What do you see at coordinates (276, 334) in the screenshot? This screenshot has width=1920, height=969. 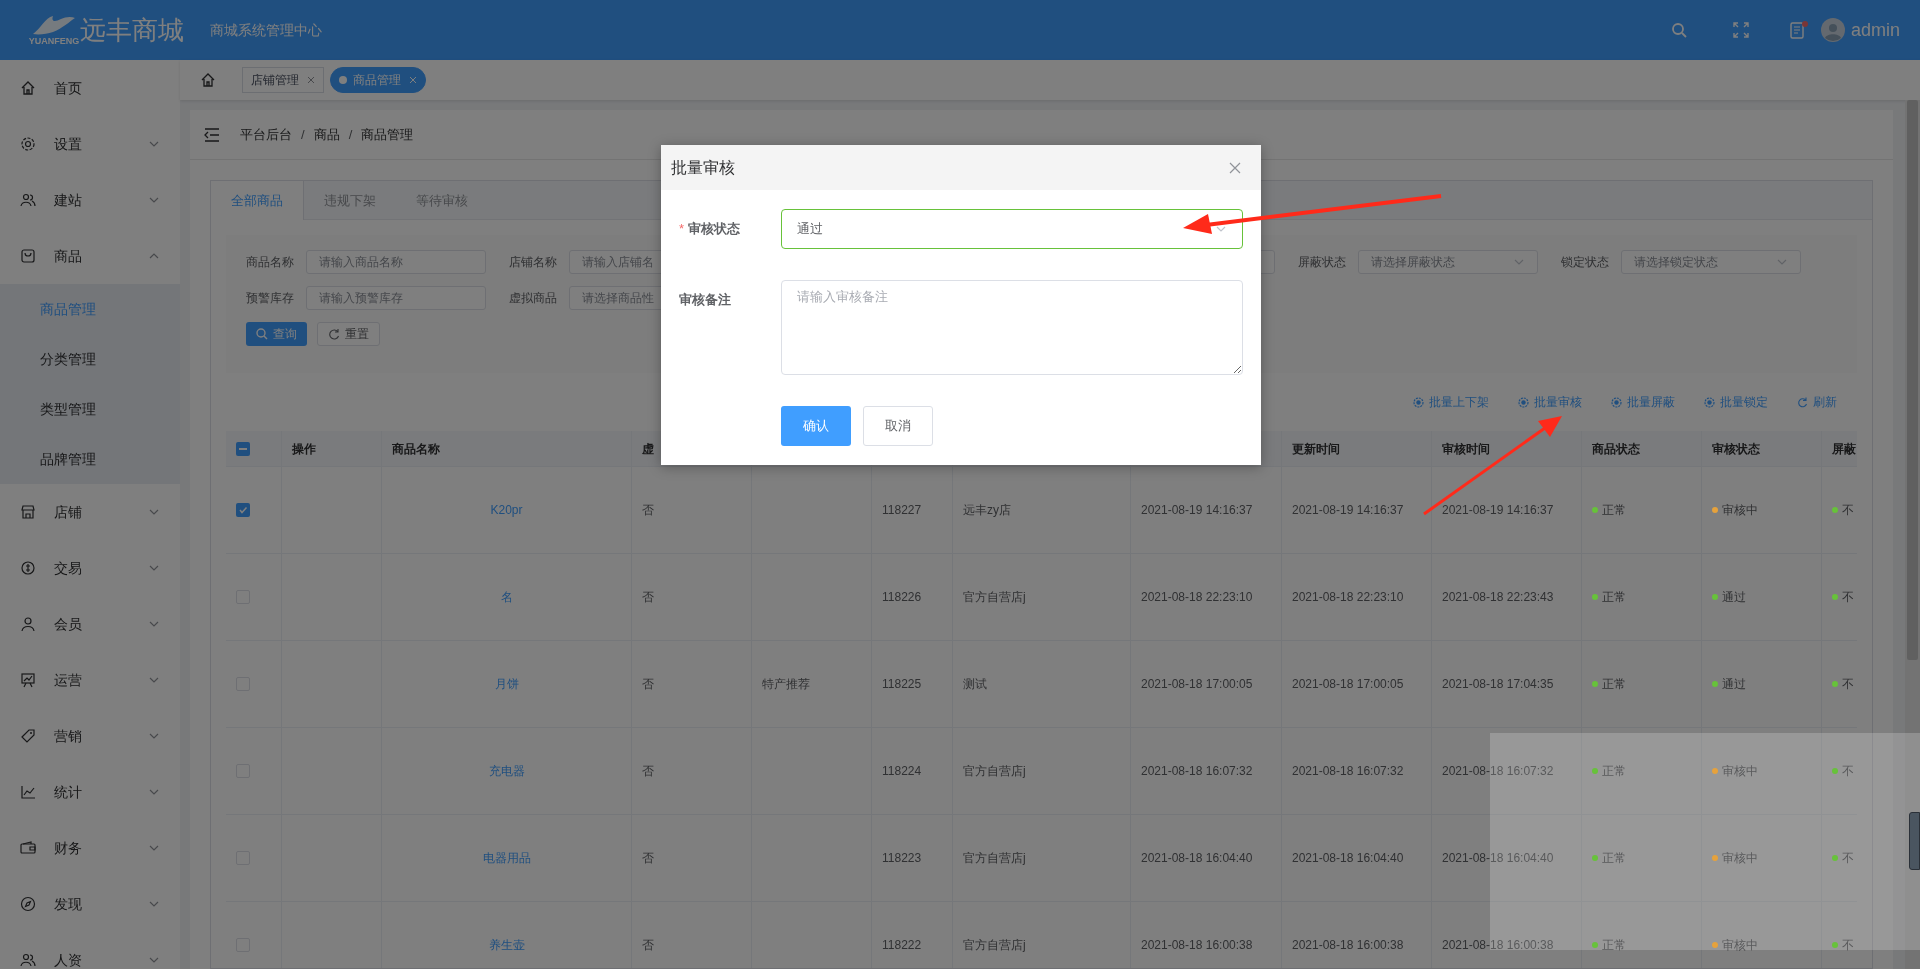 I see `search-button: 查询` at bounding box center [276, 334].